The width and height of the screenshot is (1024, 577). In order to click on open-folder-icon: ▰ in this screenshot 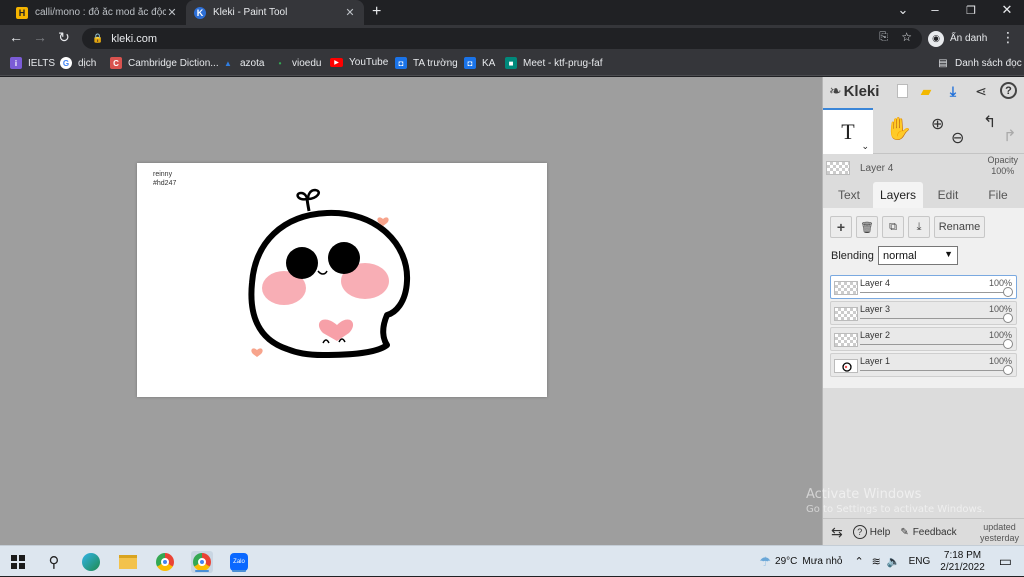, I will do `click(926, 91)`.